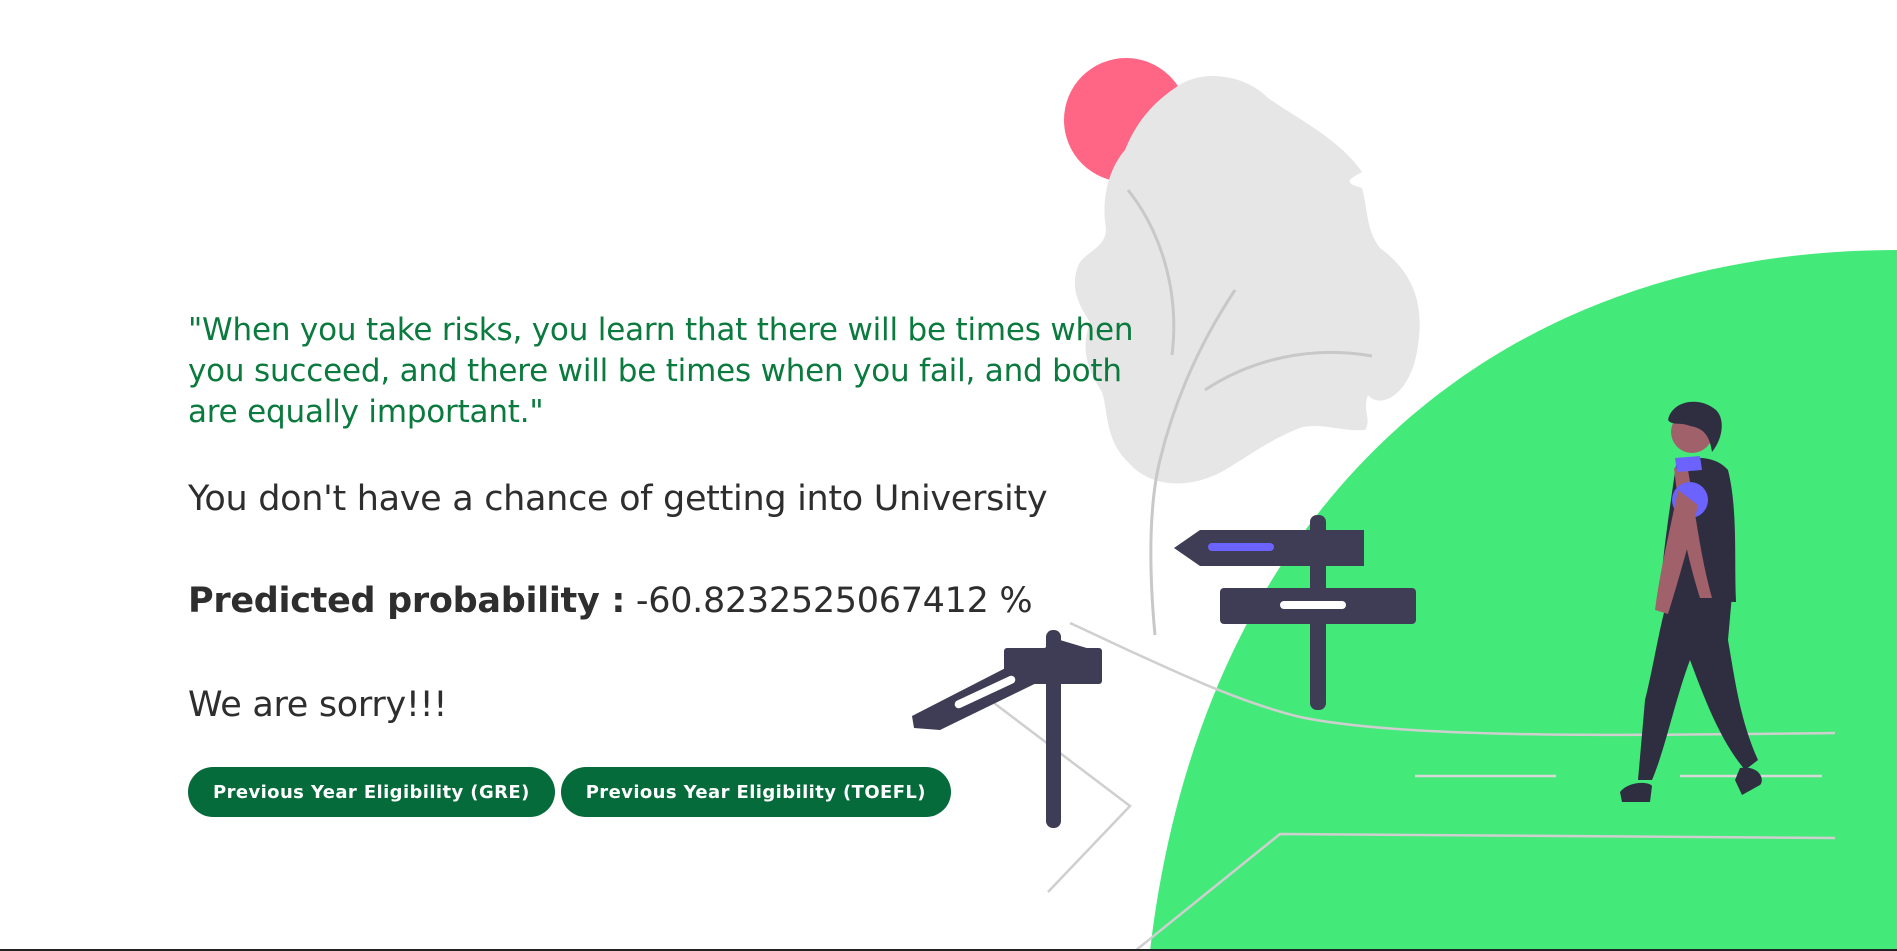  I want to click on closing-message: We are sorry!!!, so click(318, 705).